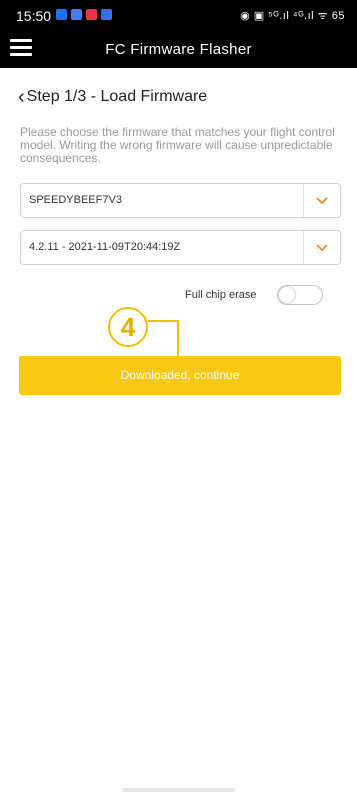  I want to click on home-indicator, so click(178, 790).